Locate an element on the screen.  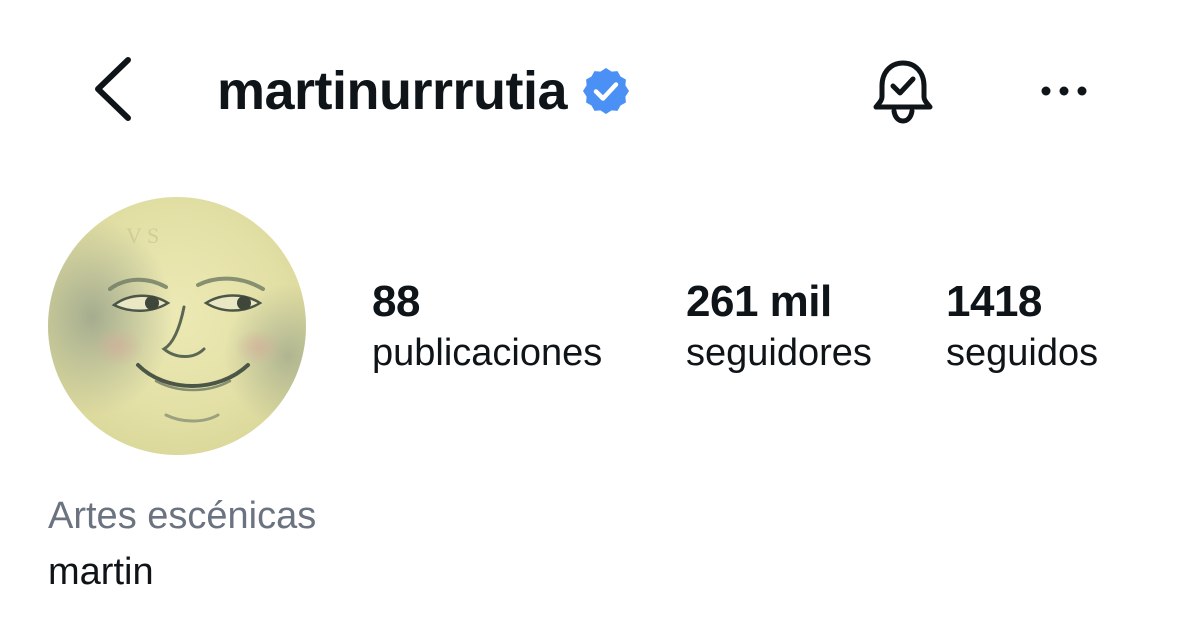
profile-category: Artes escénicas is located at coordinates (182, 516).